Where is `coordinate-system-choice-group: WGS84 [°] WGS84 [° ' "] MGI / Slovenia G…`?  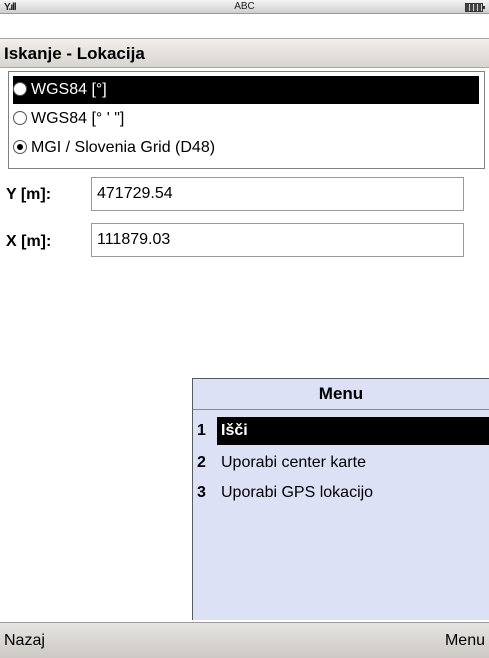 coordinate-system-choice-group: WGS84 [°] WGS84 [° ' "] MGI / Slovenia G… is located at coordinates (246, 120).